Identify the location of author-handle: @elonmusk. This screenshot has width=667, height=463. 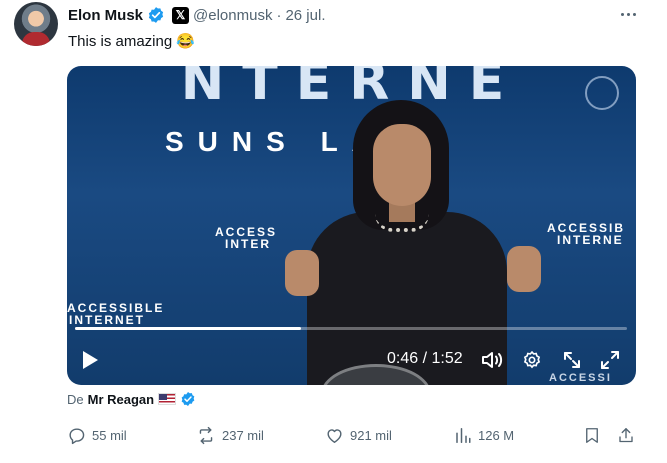
(232, 15).